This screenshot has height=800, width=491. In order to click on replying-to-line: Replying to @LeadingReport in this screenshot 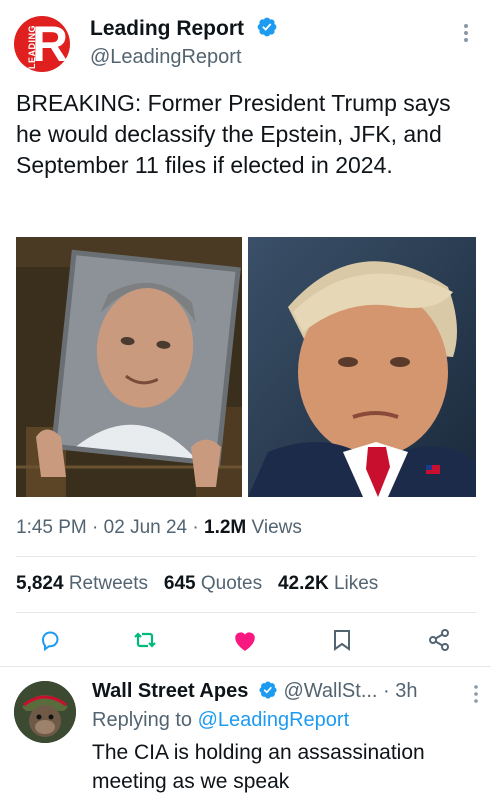, I will do `click(220, 720)`.